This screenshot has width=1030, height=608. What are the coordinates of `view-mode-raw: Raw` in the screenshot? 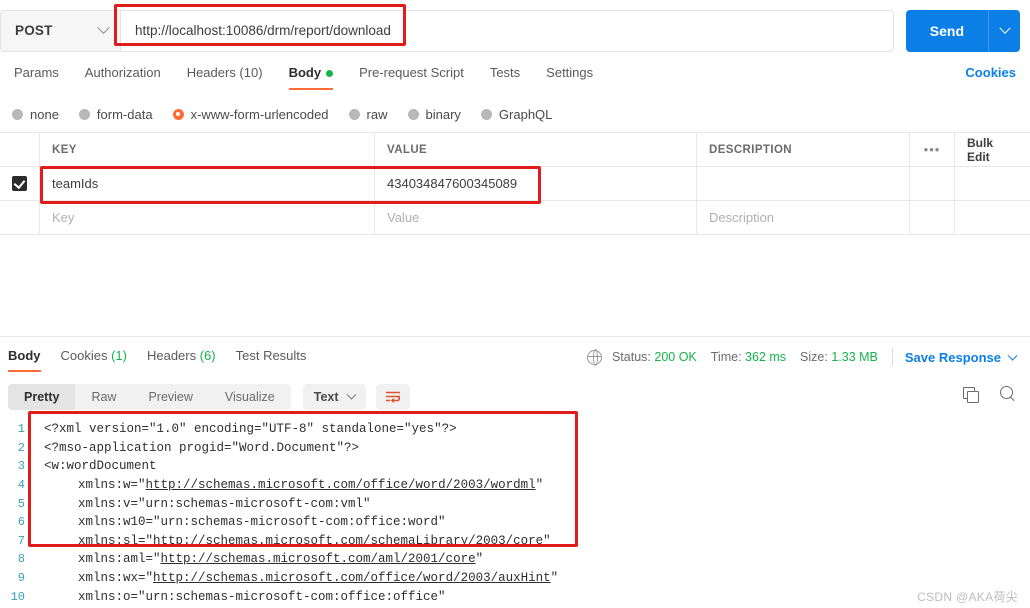 It's located at (103, 397).